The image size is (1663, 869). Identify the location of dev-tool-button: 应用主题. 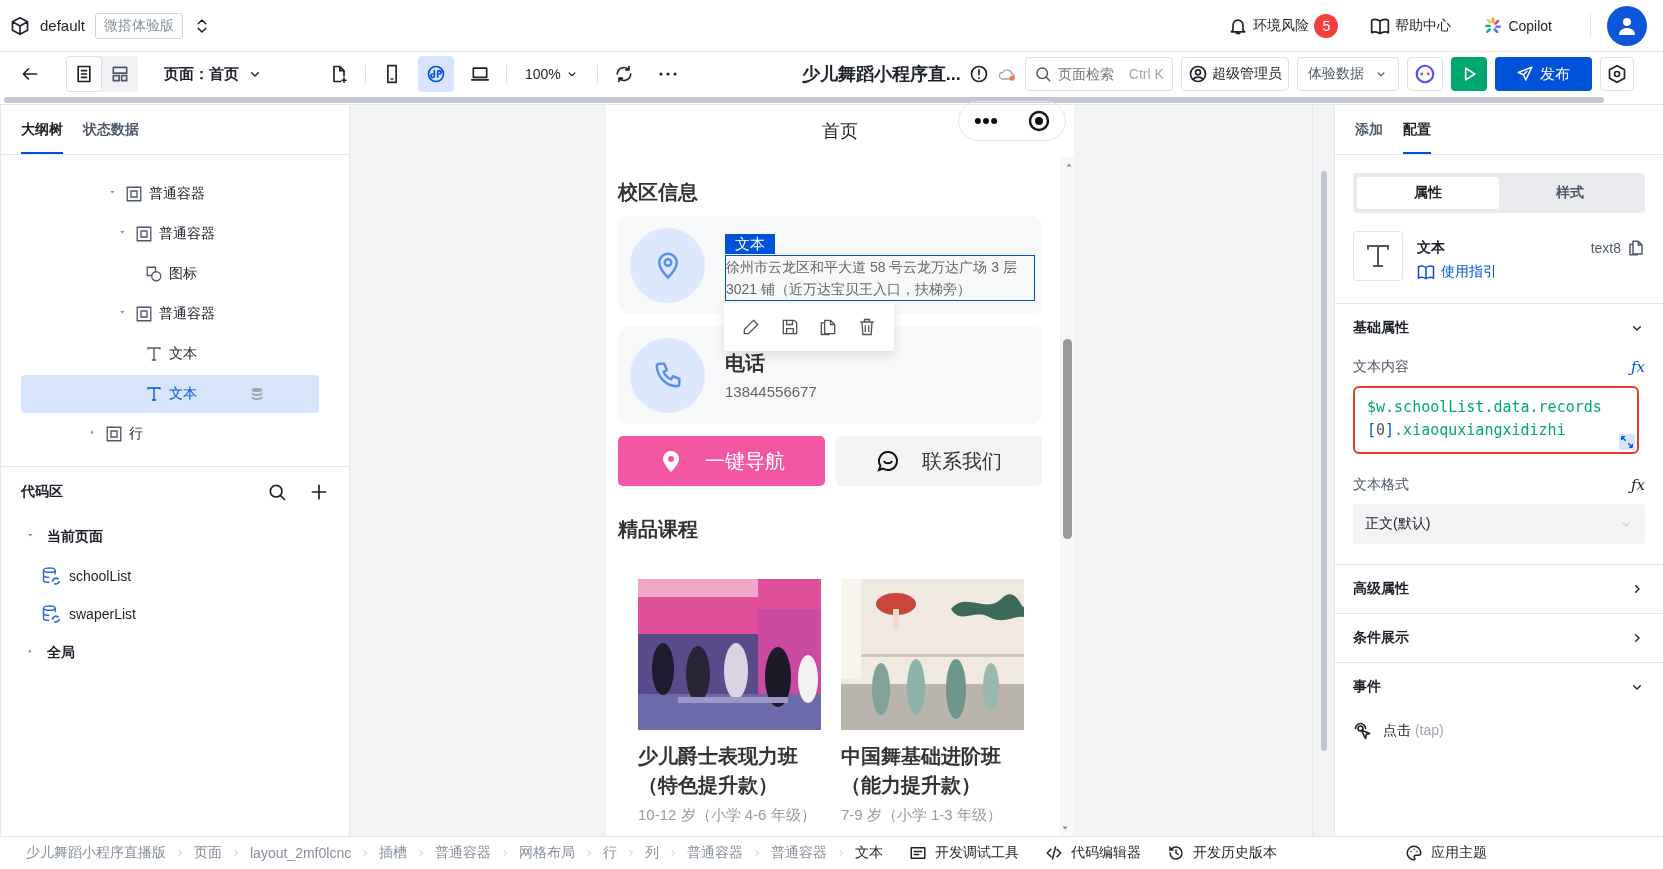
(1446, 853).